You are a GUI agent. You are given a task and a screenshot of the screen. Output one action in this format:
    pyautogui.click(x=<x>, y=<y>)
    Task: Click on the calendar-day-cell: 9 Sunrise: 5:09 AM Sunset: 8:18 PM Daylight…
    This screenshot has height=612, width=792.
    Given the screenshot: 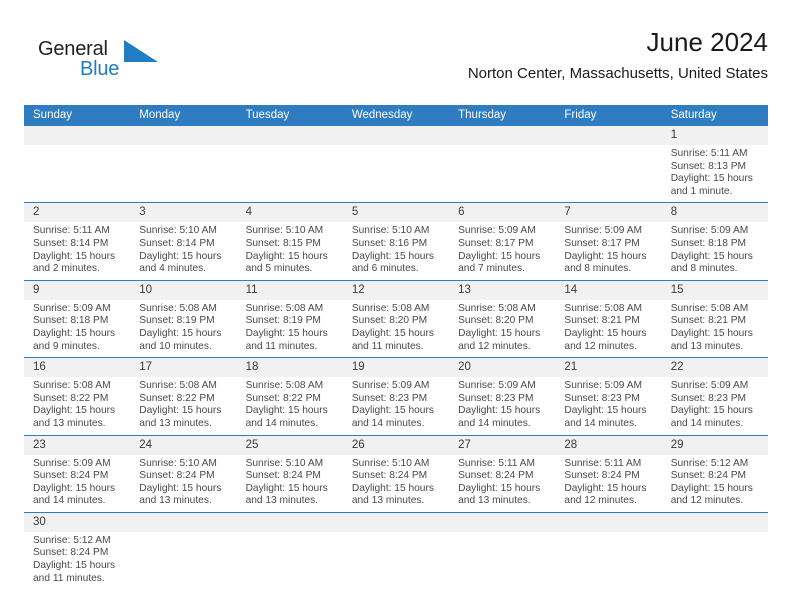 What is the action you would take?
    pyautogui.click(x=77, y=318)
    